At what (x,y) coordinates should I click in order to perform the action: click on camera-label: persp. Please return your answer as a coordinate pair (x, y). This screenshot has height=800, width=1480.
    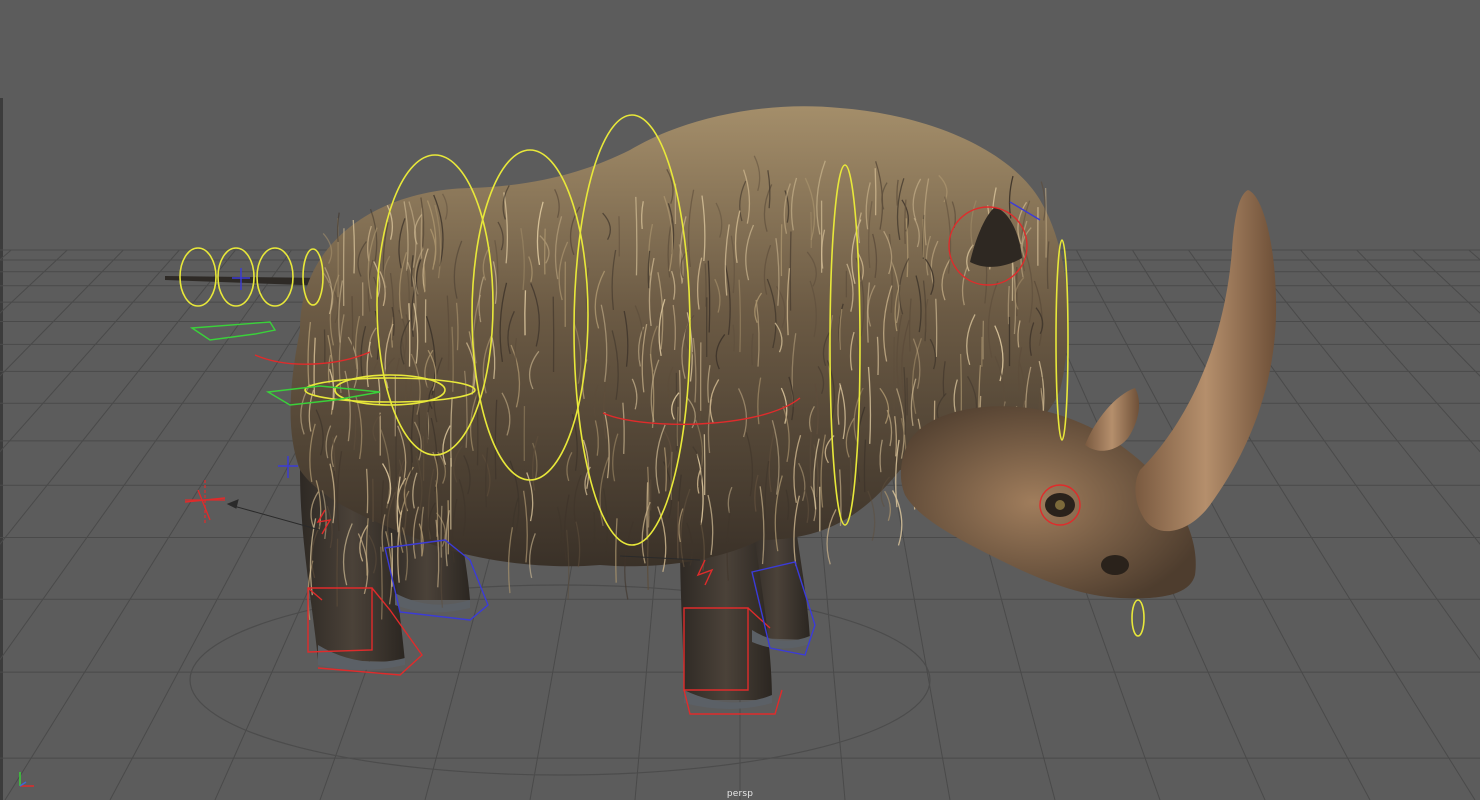
    Looking at the image, I should click on (740, 794).